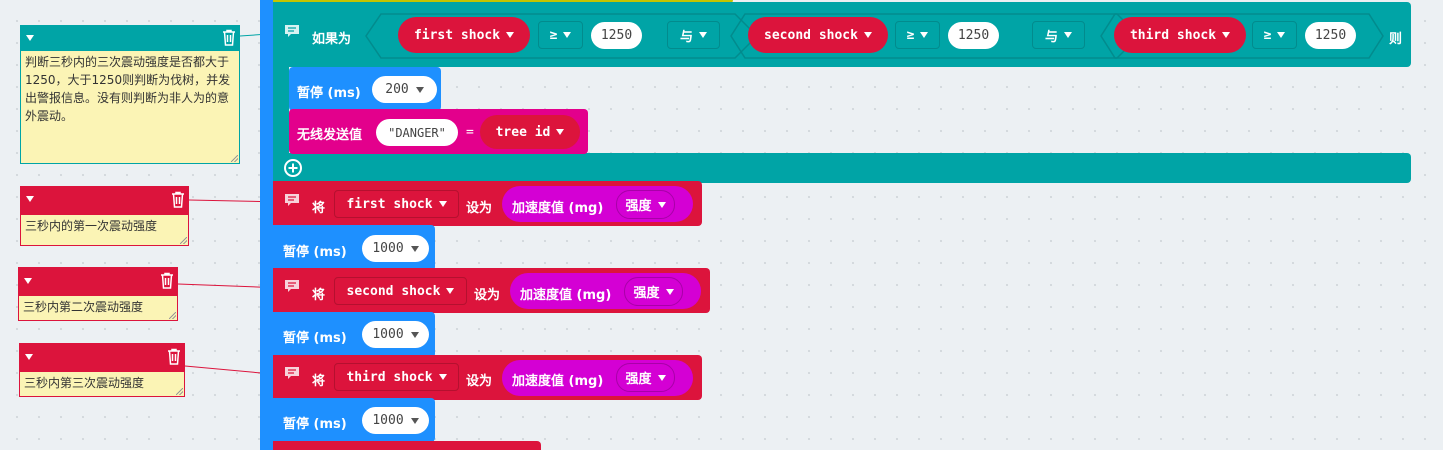 This screenshot has width=1443, height=450. Describe the element at coordinates (530, 132) in the screenshot. I see `variable-dropdown-tree-id: tree id` at that location.